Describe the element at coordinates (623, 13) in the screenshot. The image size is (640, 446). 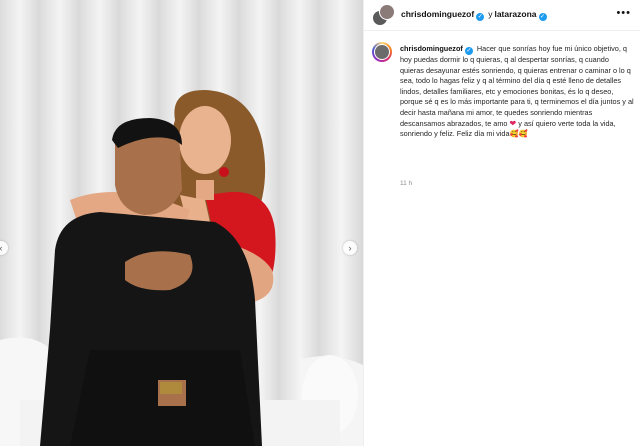
I see `more-options-icon: •••` at that location.